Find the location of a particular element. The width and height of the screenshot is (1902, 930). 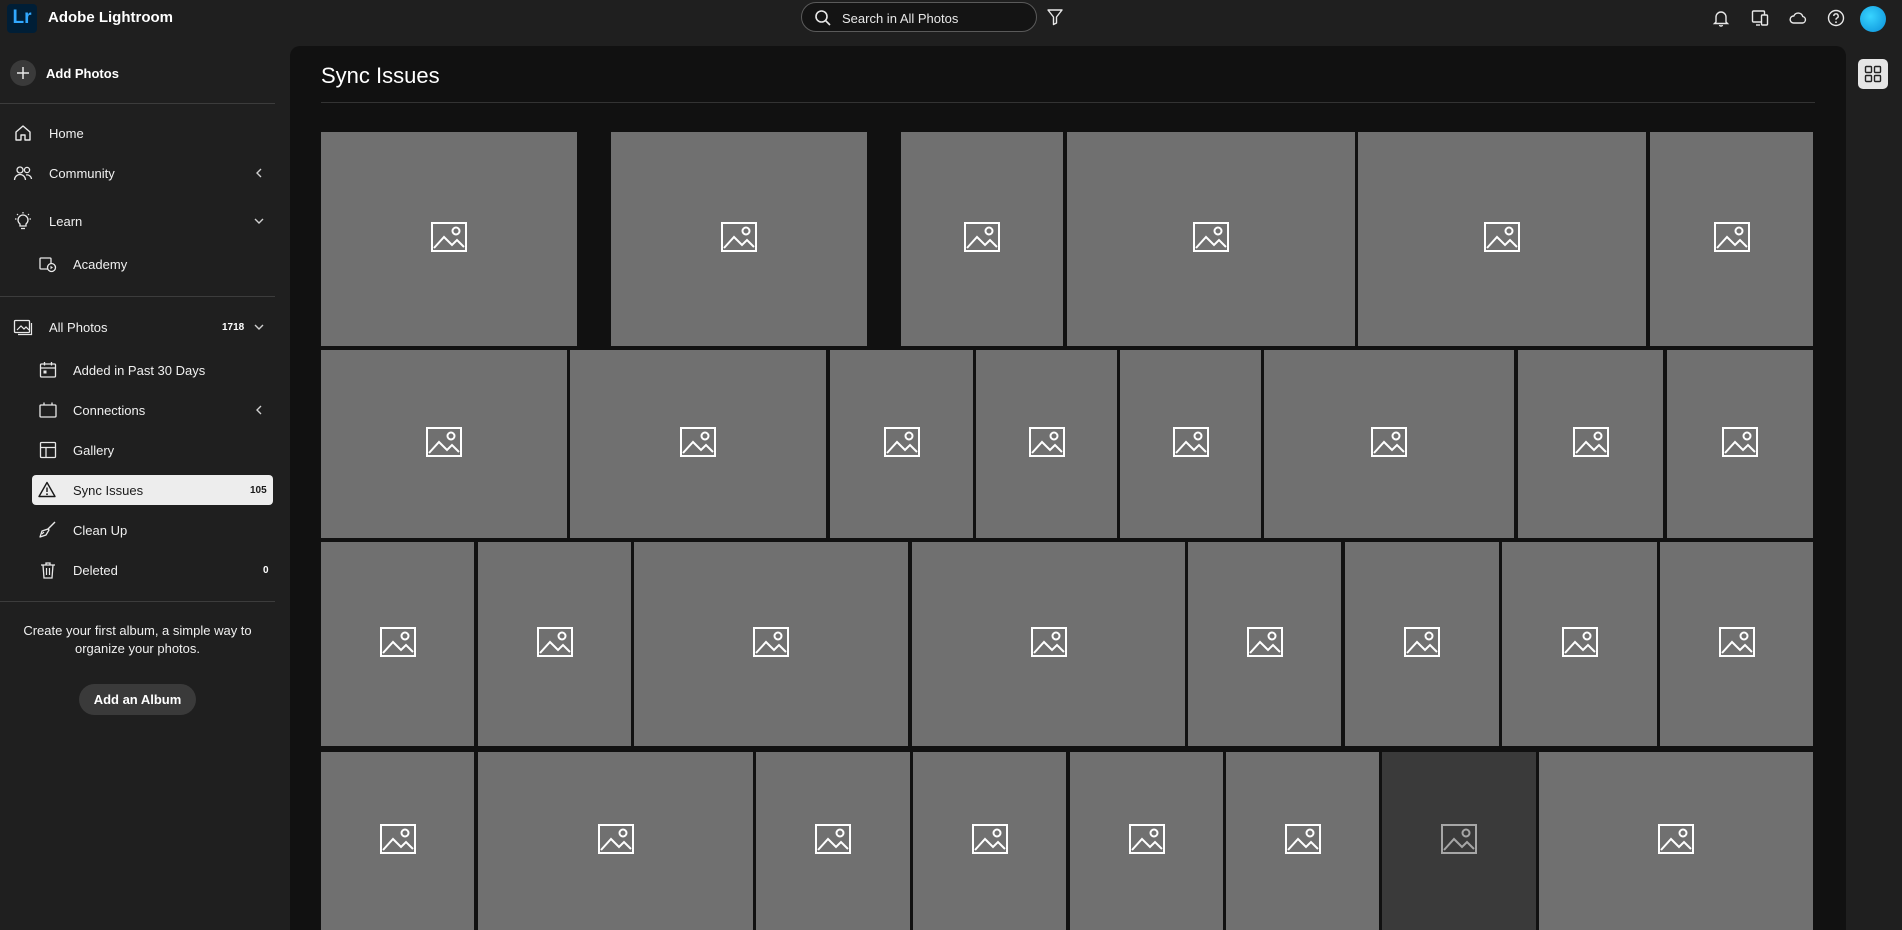

sidebar-item-label: Connections is located at coordinates (109, 410).